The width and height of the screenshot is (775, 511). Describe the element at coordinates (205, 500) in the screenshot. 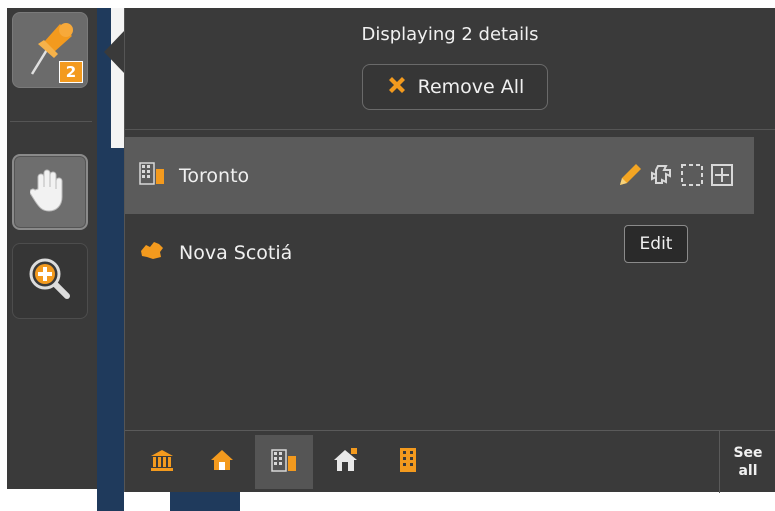

I see `map-water-bottom` at that location.